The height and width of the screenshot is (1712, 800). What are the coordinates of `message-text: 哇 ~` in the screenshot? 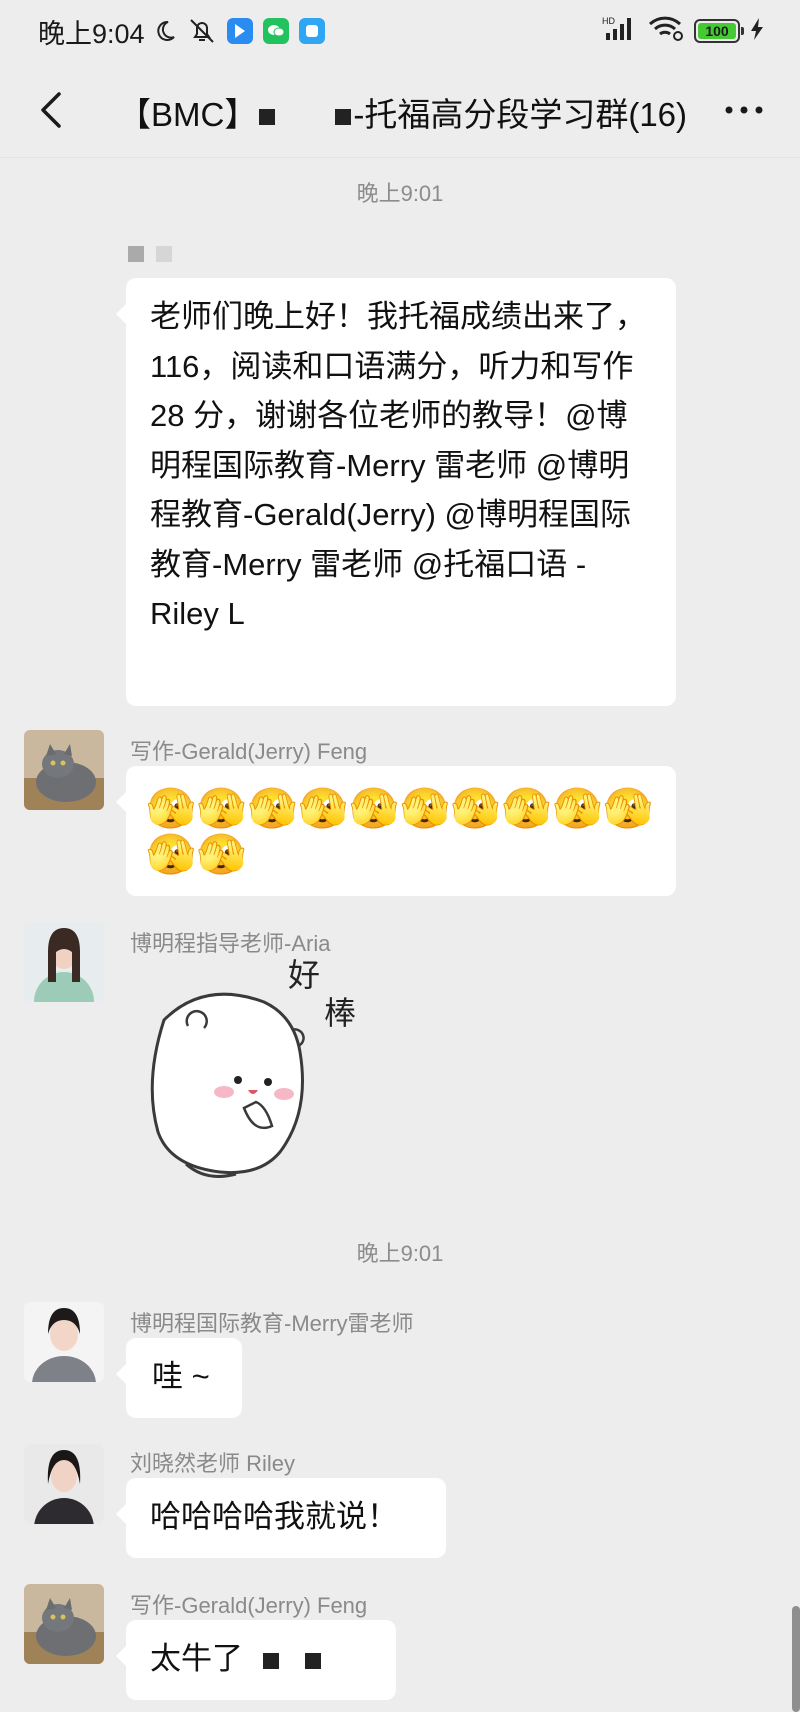 It's located at (181, 1376).